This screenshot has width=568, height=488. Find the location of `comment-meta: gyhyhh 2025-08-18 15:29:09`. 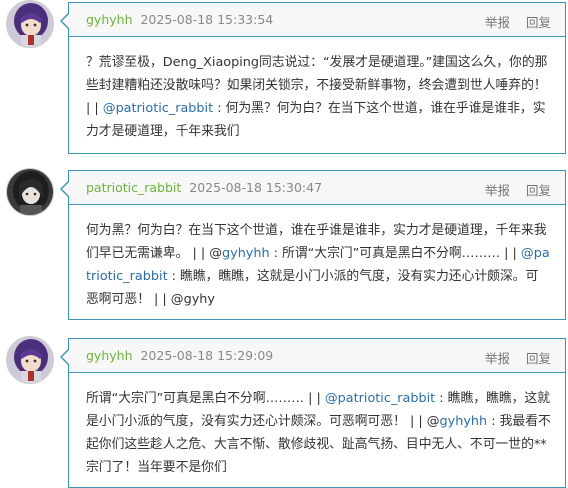

comment-meta: gyhyhh 2025-08-18 15:29:09 is located at coordinates (179, 355).